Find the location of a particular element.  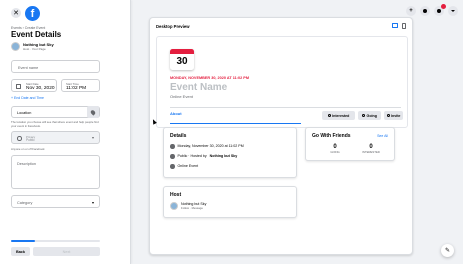

progress-bar is located at coordinates (55, 241).